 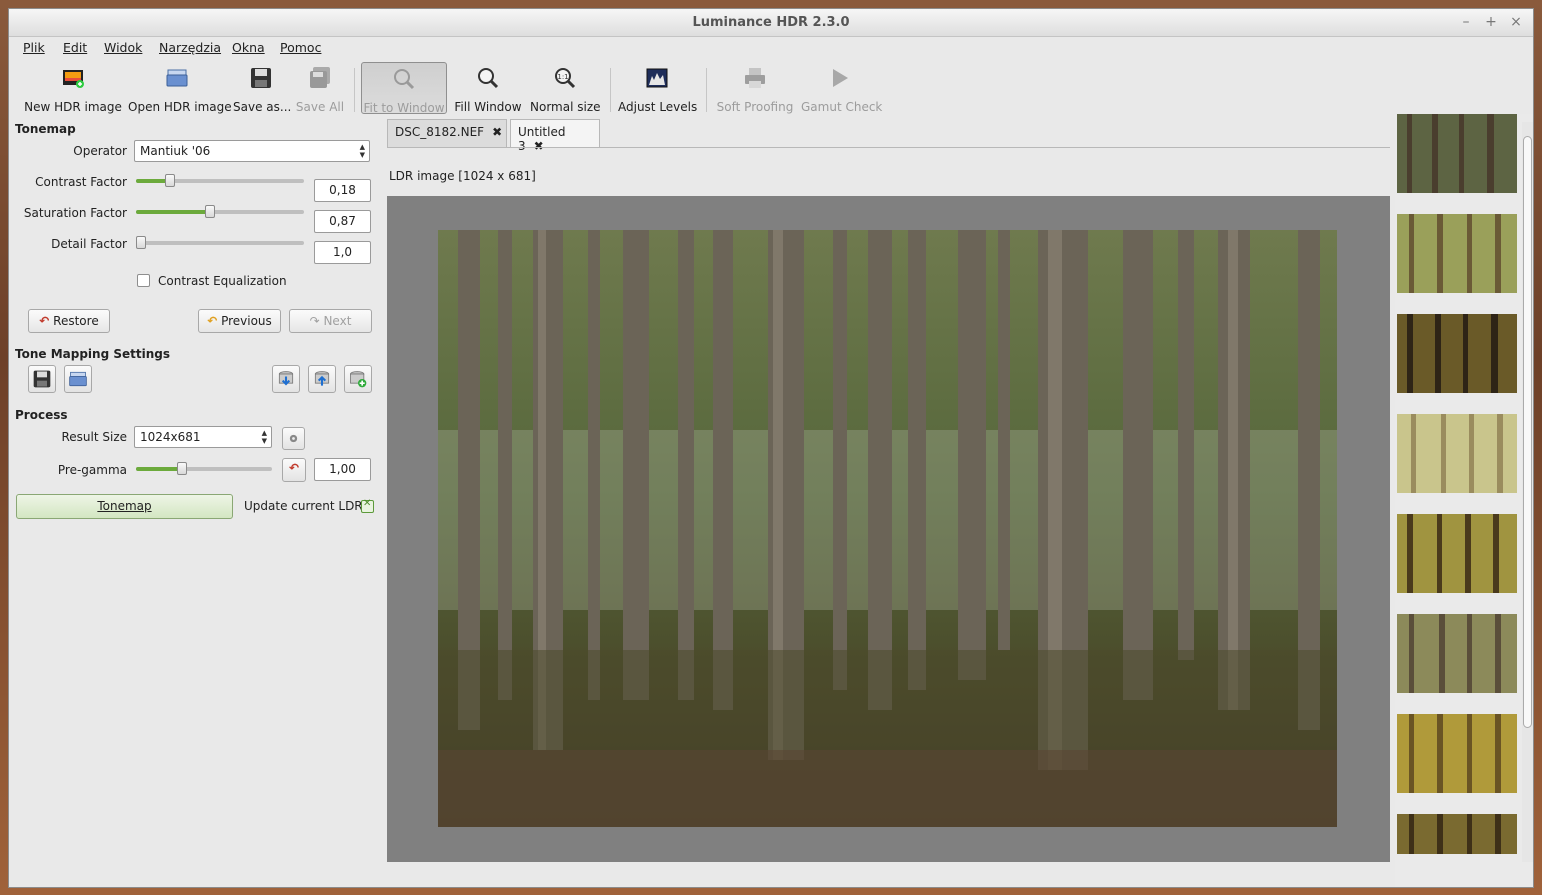 I want to click on next-label: Next, so click(x=337, y=321).